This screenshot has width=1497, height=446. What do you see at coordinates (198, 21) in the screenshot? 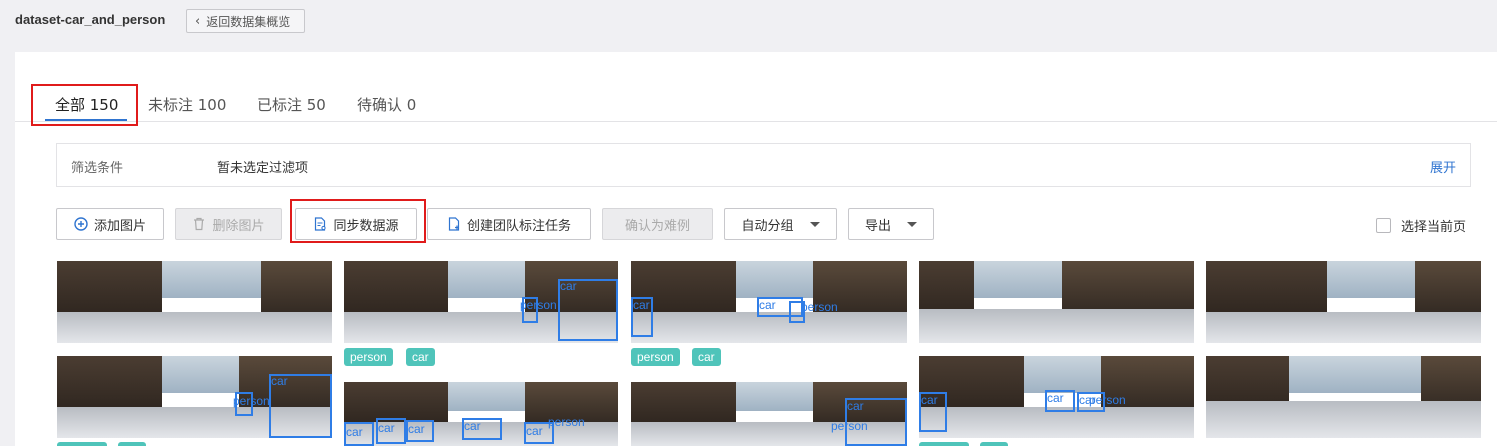
I see `chevron-left-icon: ‹` at bounding box center [198, 21].